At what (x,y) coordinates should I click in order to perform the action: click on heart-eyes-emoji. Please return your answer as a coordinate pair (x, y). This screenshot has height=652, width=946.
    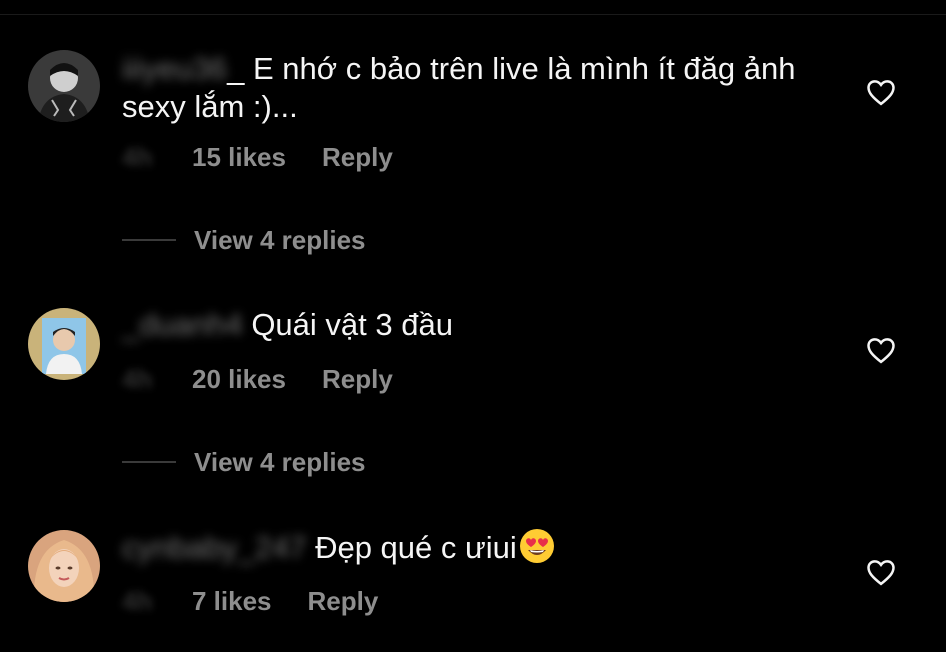
    Looking at the image, I should click on (536, 546).